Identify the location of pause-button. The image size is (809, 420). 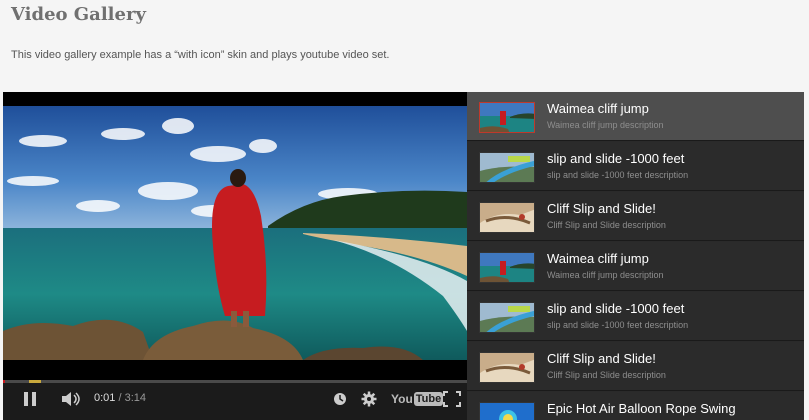
(30, 399).